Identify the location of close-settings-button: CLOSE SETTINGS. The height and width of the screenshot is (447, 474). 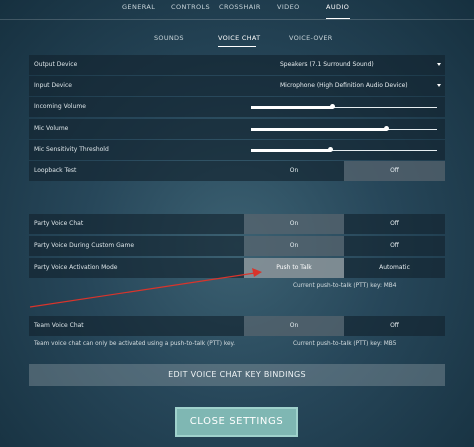
(236, 422).